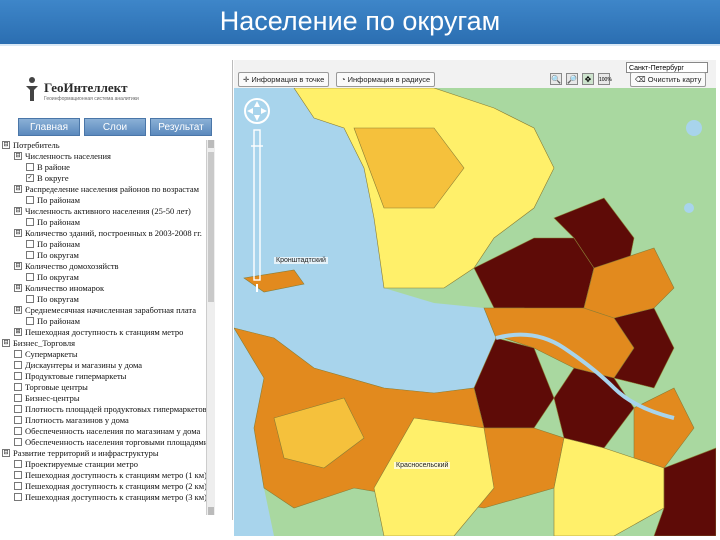 This screenshot has width=720, height=540. Describe the element at coordinates (76, 376) in the screenshot. I see `tree-item-label: Продуктовые гипермаркеты` at that location.